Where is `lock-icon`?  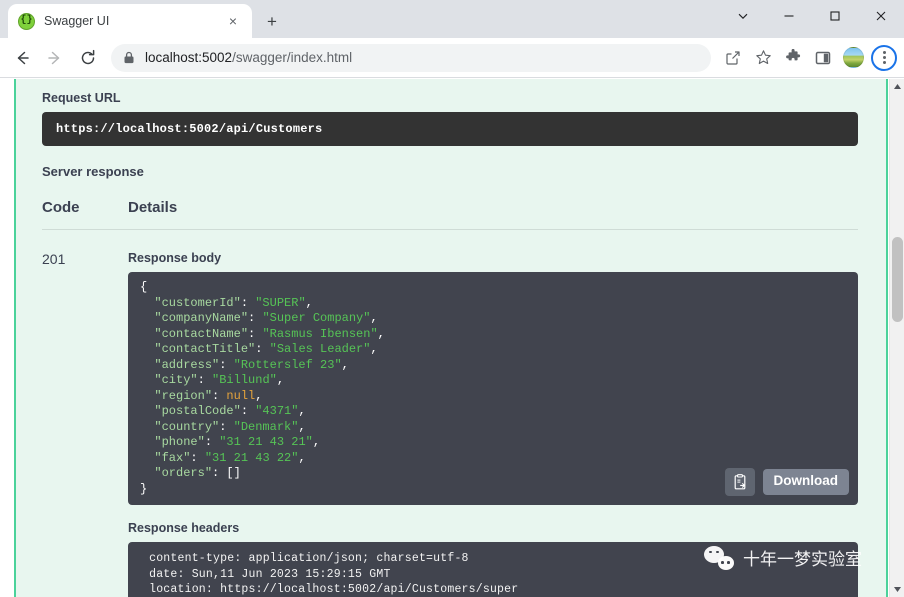 lock-icon is located at coordinates (129, 57).